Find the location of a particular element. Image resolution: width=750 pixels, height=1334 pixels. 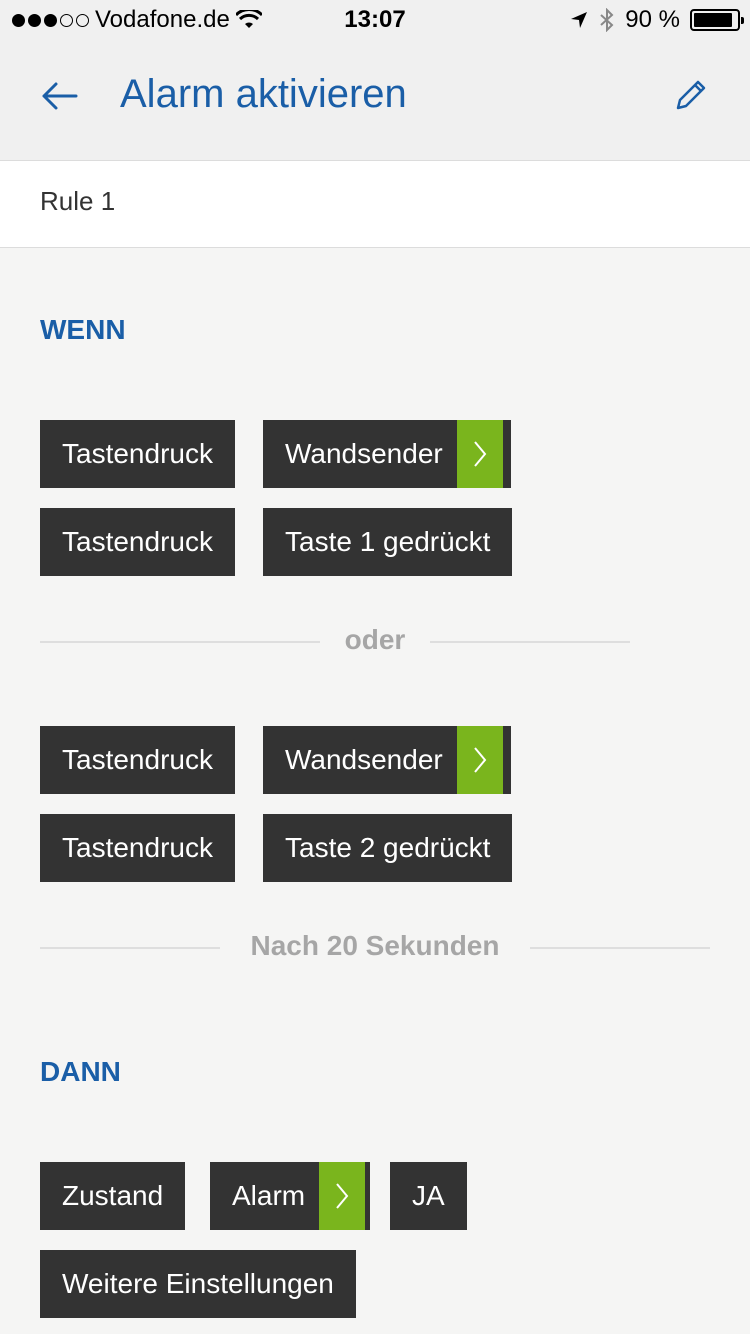

action-target-label: Alarm is located at coordinates (269, 1195).